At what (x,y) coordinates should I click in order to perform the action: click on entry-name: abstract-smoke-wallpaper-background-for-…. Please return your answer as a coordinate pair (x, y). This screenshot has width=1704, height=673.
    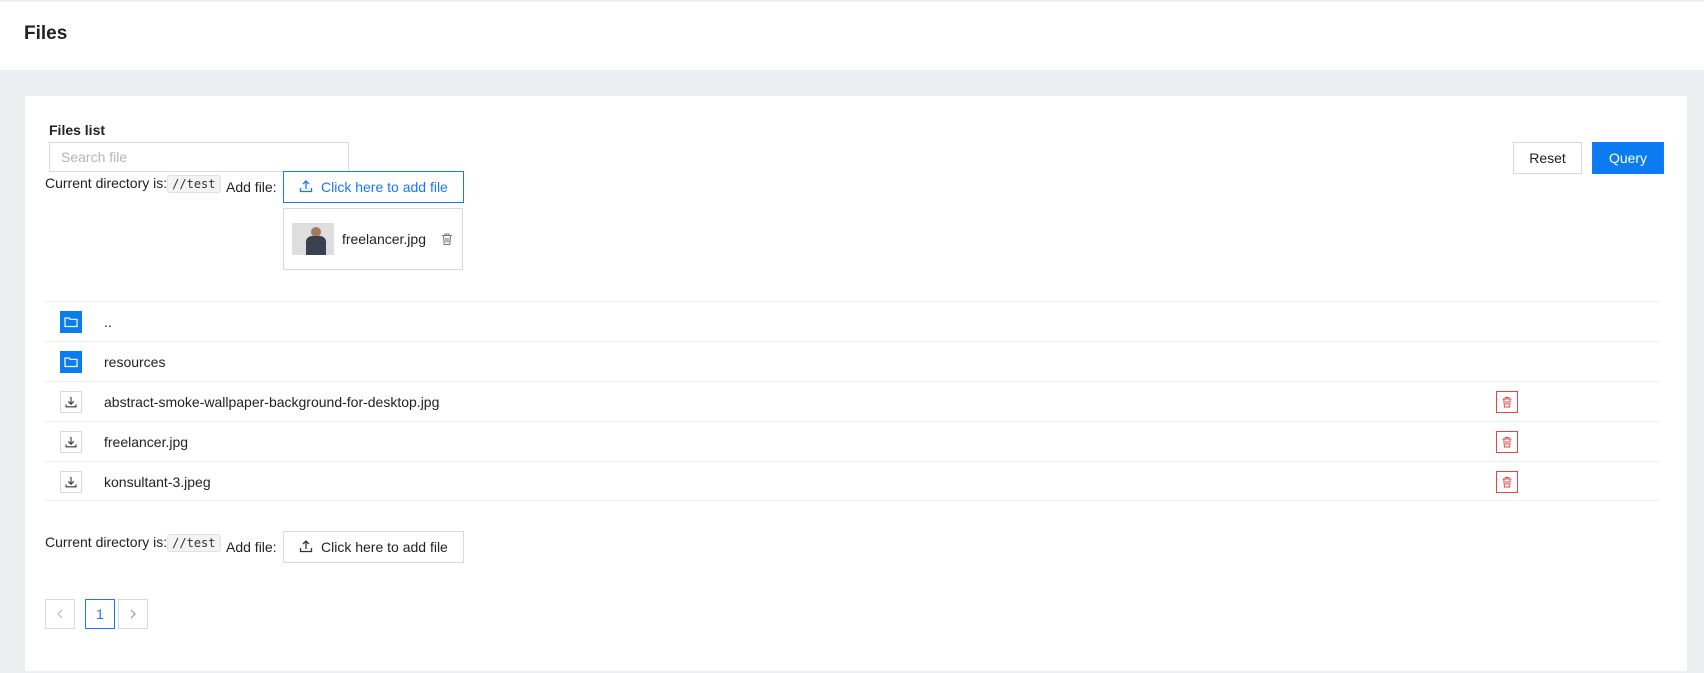
    Looking at the image, I should click on (272, 402).